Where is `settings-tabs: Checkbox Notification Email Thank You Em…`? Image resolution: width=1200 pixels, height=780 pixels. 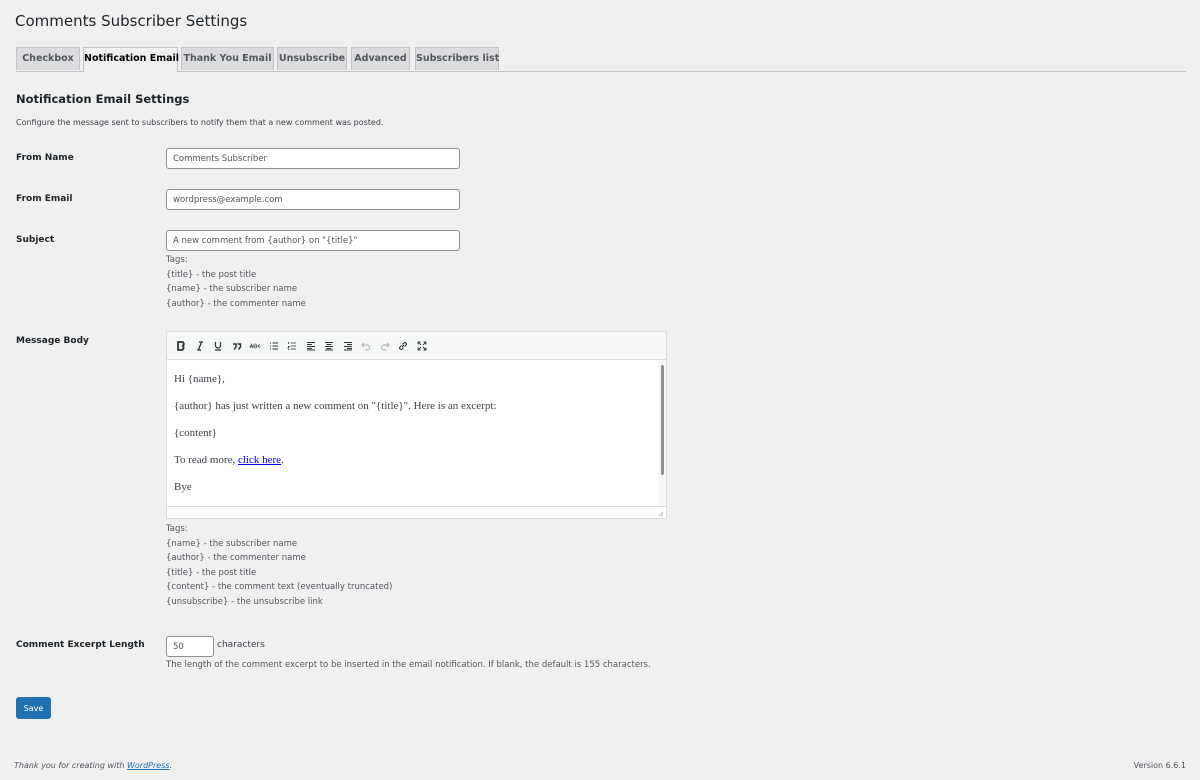
settings-tabs: Checkbox Notification Email Thank You Em… is located at coordinates (601, 59).